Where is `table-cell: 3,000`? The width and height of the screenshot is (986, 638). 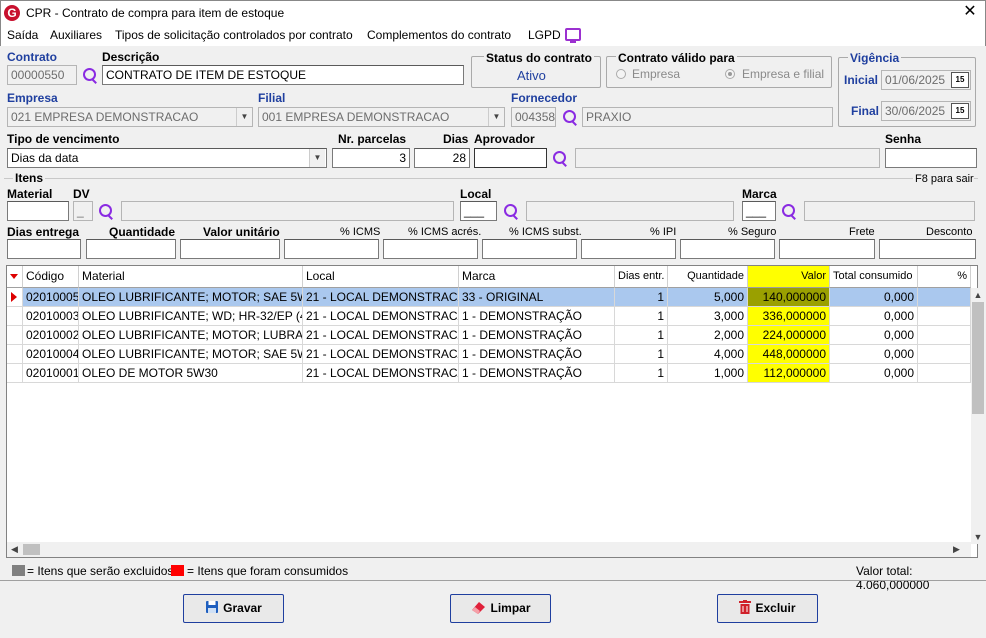
table-cell: 3,000 is located at coordinates (708, 316).